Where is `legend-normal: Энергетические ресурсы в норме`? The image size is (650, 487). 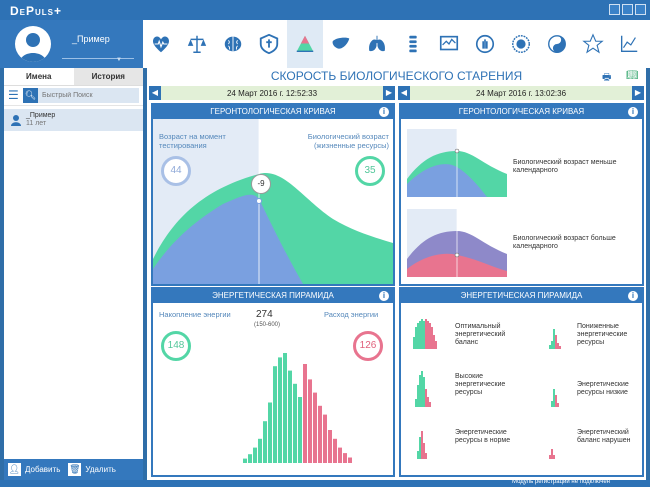
legend-normal: Энергетические ресурсы в норме is located at coordinates (483, 436).